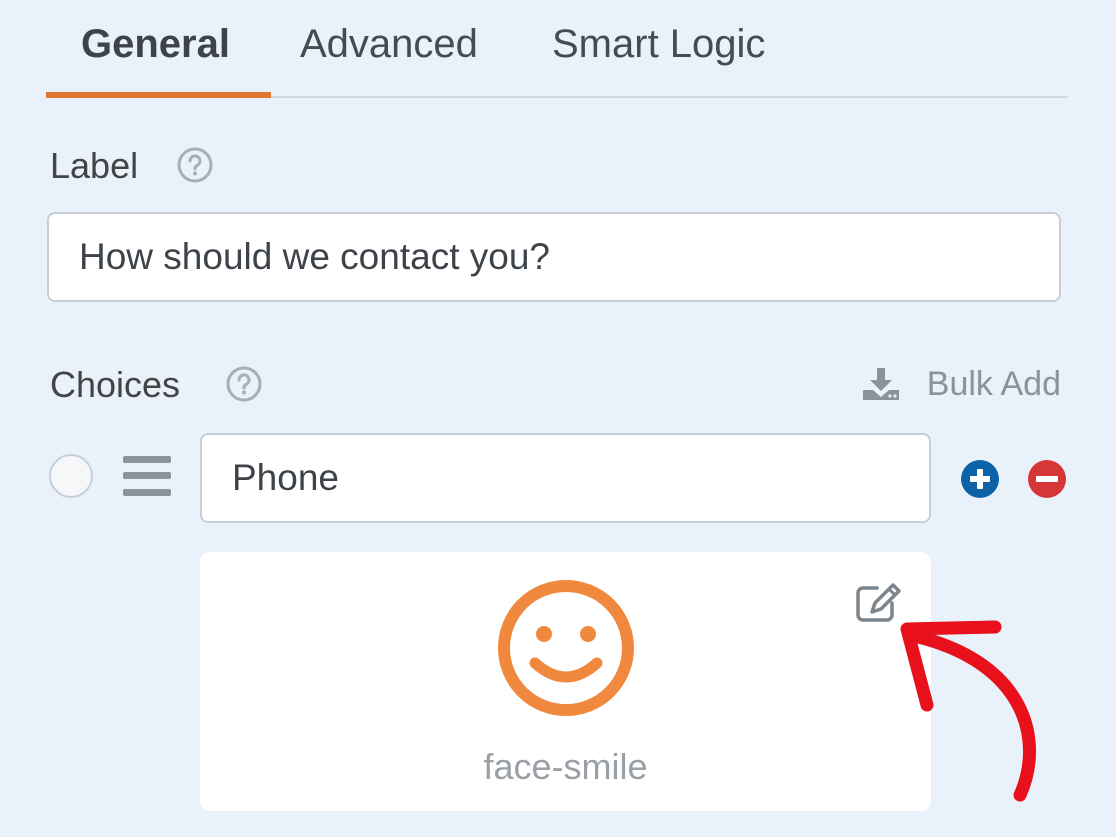 The image size is (1116, 837). I want to click on choices-field-label: Choices, so click(115, 384).